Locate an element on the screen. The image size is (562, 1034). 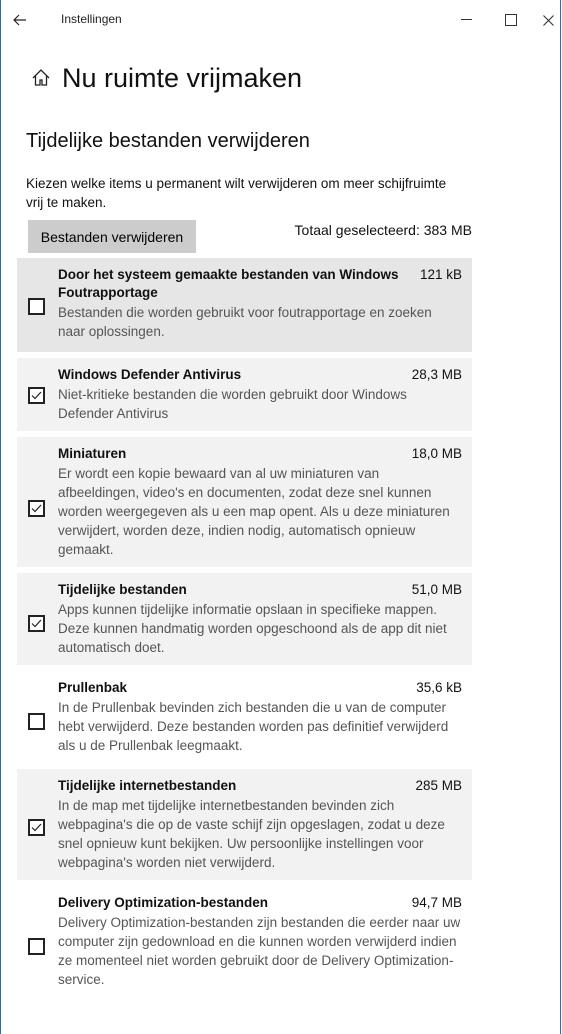
checkbox-delivery-optimization is located at coordinates (36, 946).